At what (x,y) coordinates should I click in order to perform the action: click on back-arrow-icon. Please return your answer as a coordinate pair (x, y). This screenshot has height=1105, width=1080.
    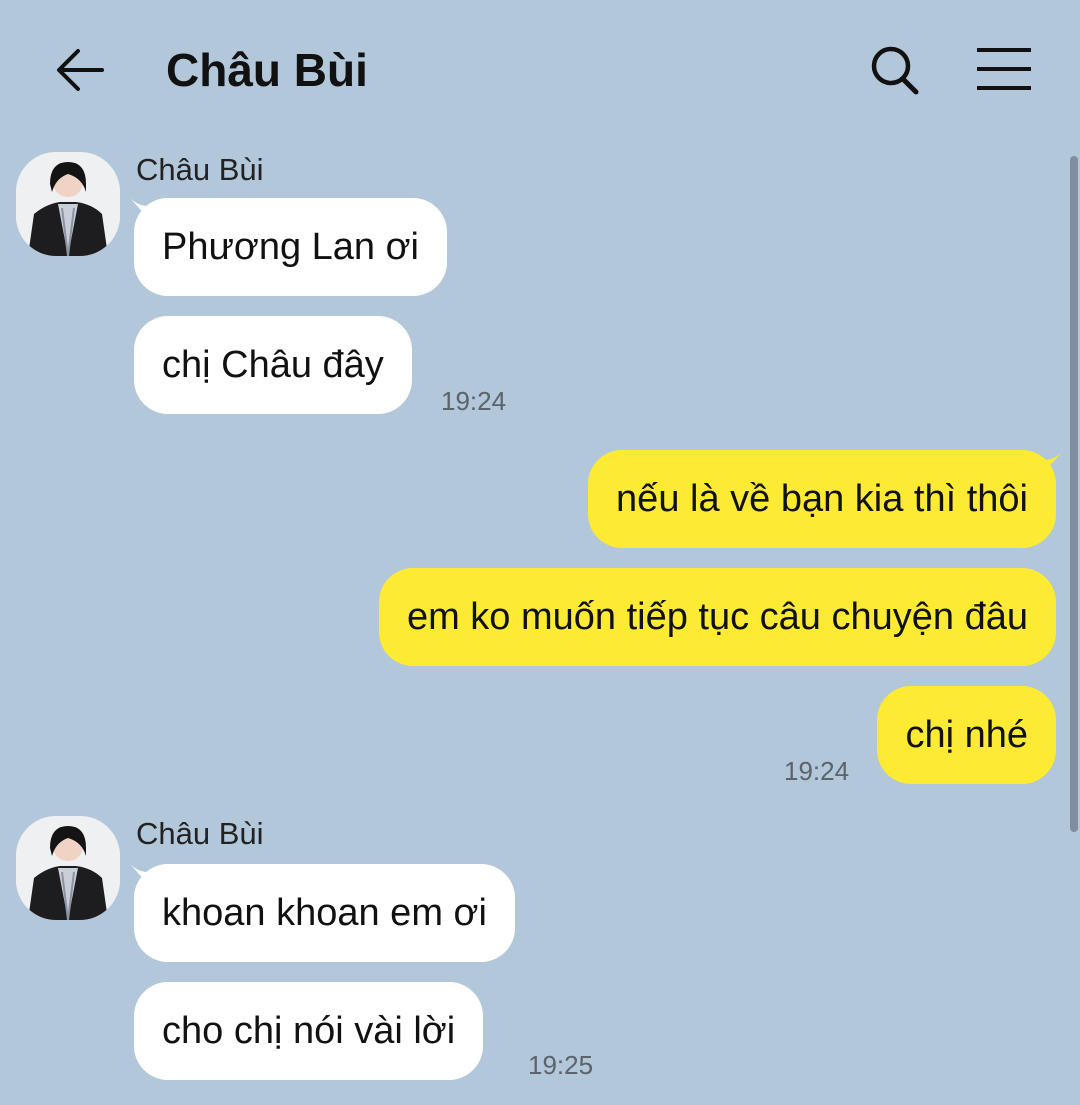
    Looking at the image, I should click on (80, 70).